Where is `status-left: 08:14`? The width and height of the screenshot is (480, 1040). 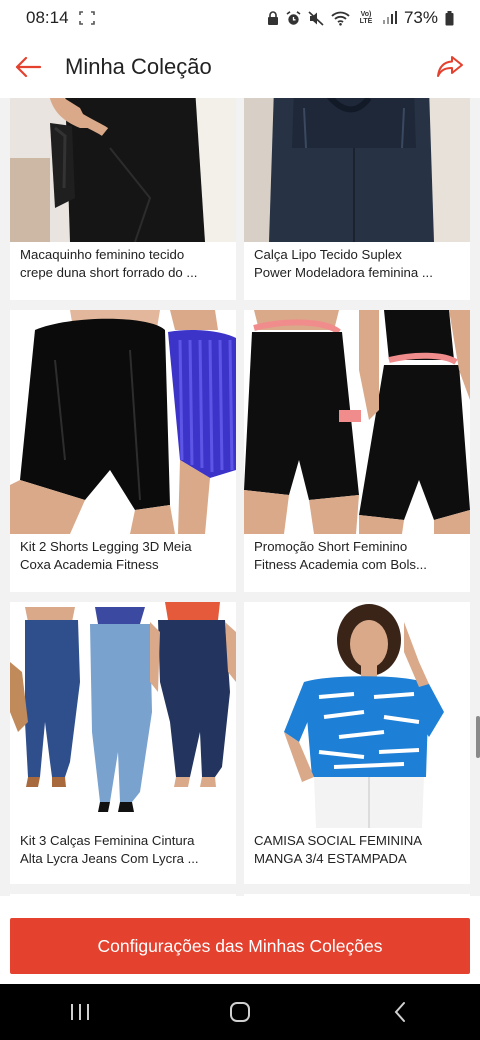 status-left: 08:14 is located at coordinates (60, 18).